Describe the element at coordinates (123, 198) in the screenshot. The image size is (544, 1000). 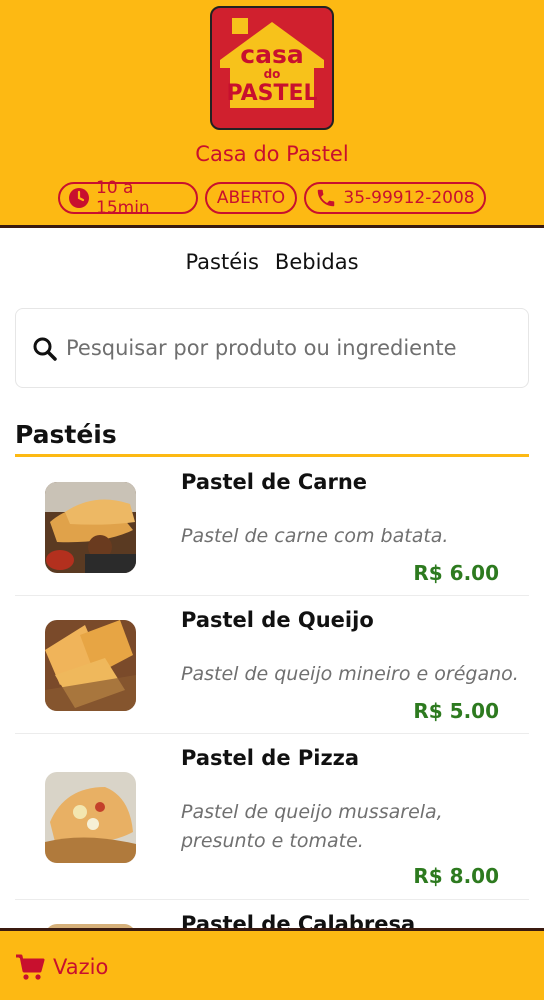
I see `delivery-time-text: 10 a 15min` at that location.